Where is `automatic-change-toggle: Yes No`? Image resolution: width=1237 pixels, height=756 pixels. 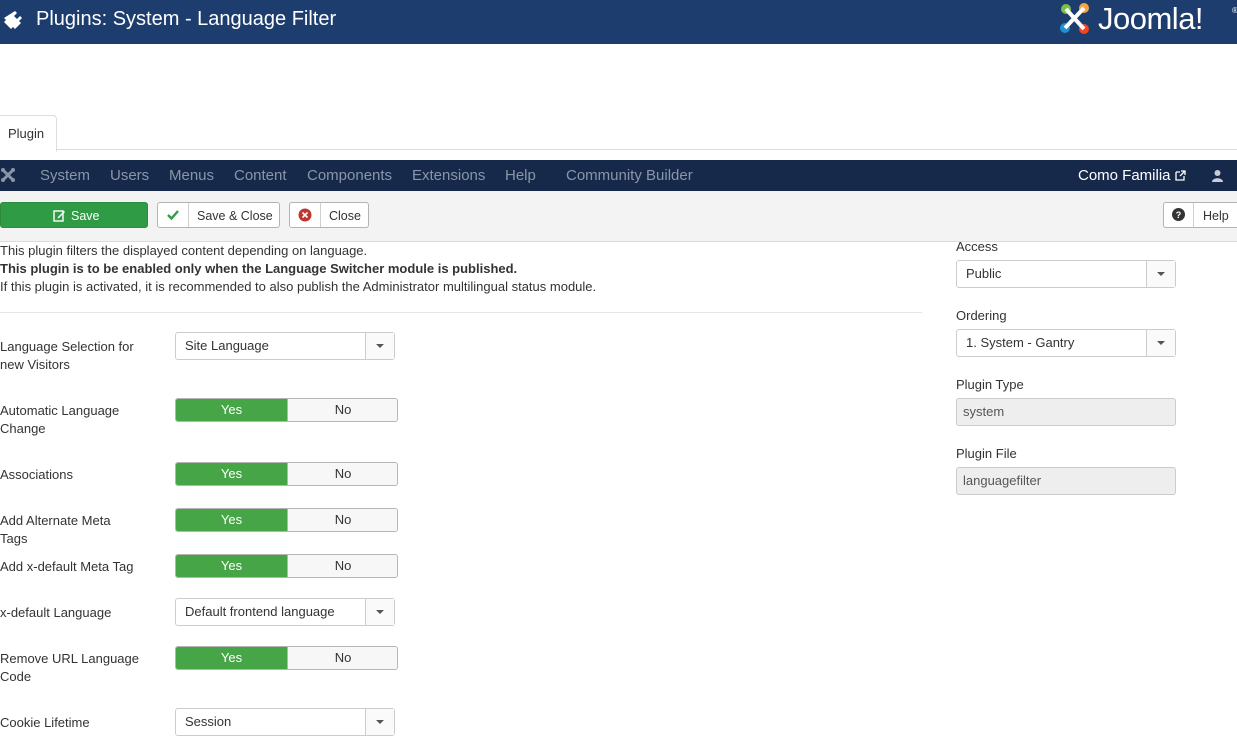 automatic-change-toggle: Yes No is located at coordinates (286, 410).